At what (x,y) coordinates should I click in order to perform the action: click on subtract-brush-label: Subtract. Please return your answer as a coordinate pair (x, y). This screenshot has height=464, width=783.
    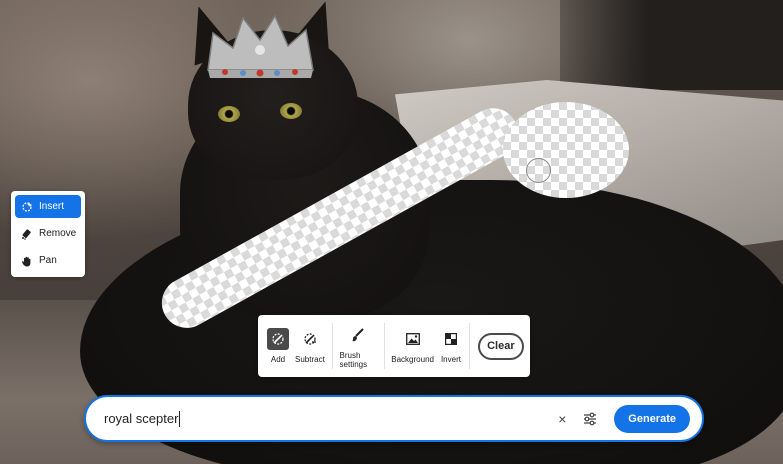
    Looking at the image, I should click on (310, 359).